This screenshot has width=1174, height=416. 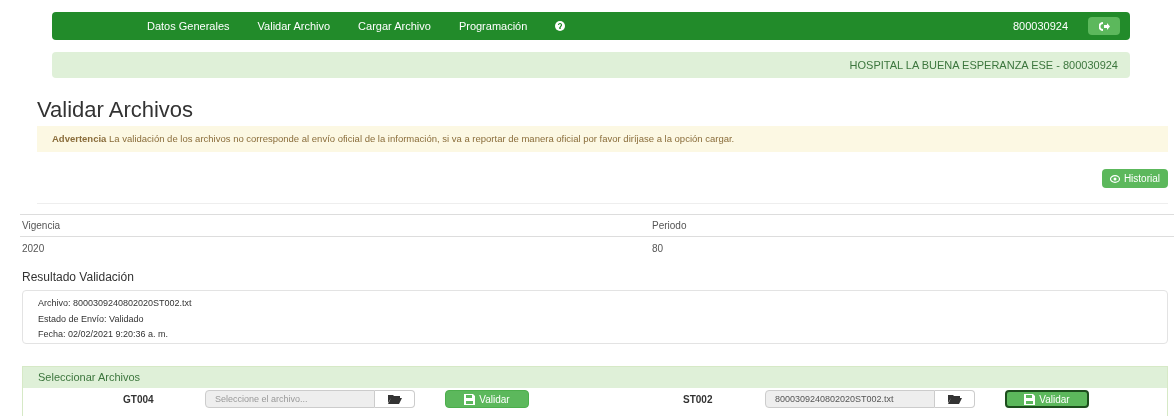 What do you see at coordinates (1114, 178) in the screenshot?
I see `eye-icon` at bounding box center [1114, 178].